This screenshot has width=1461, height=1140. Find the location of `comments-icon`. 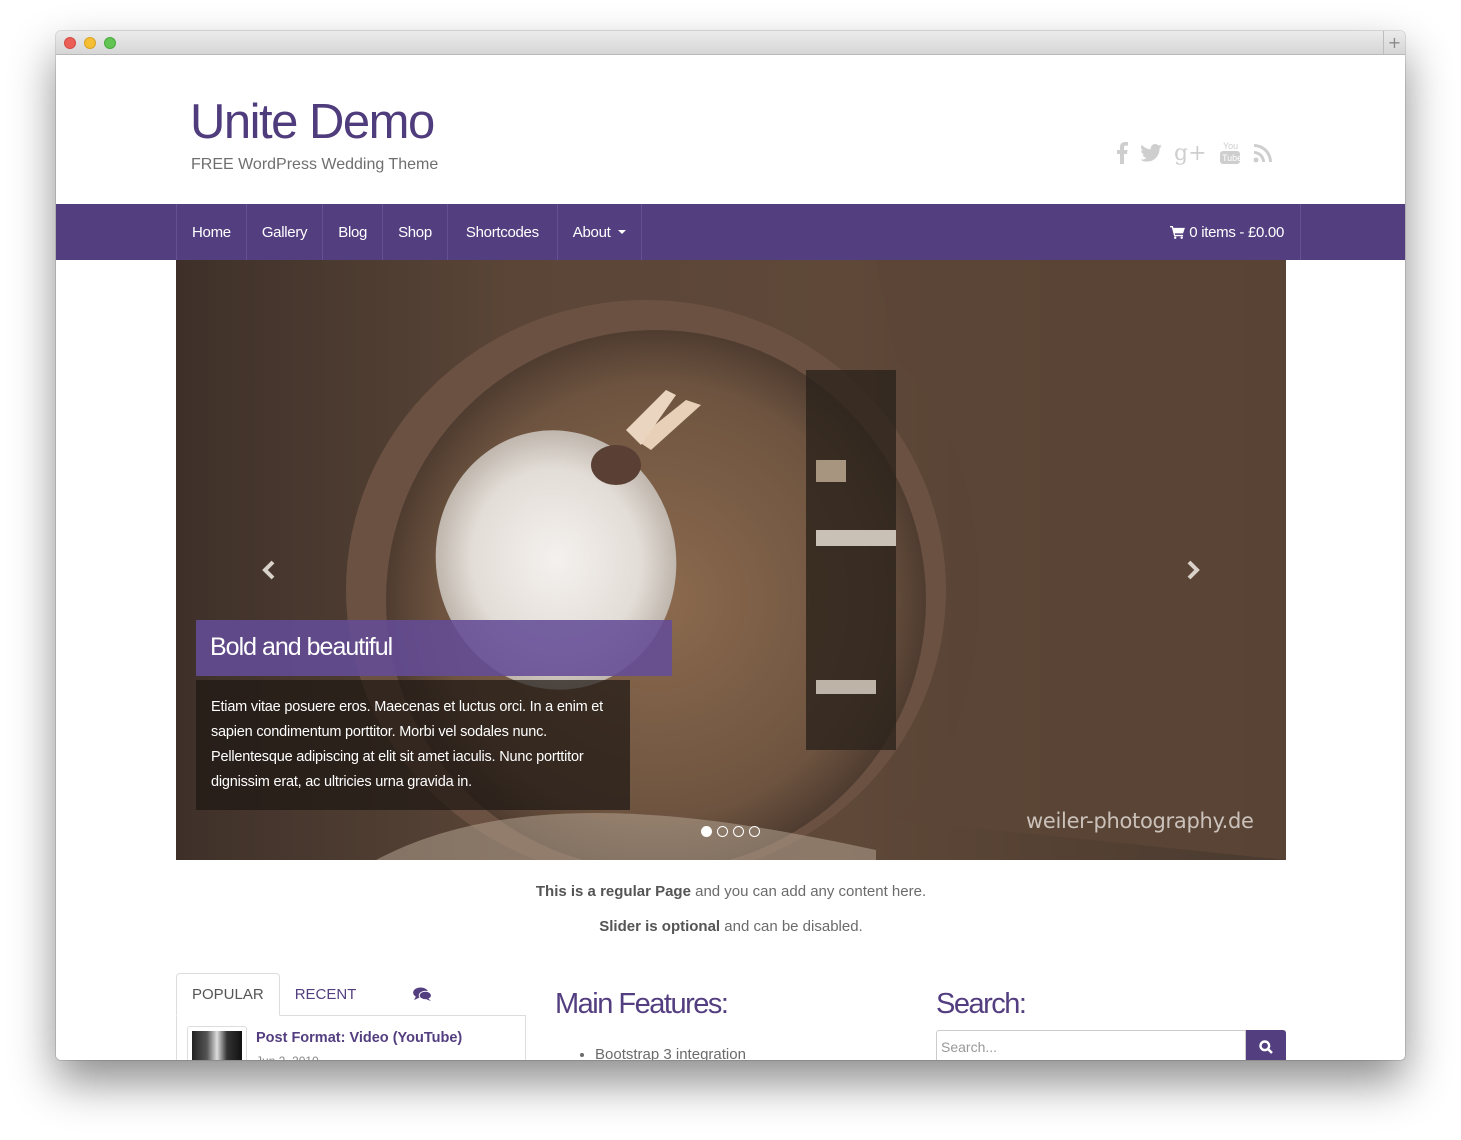

comments-icon is located at coordinates (423, 994).